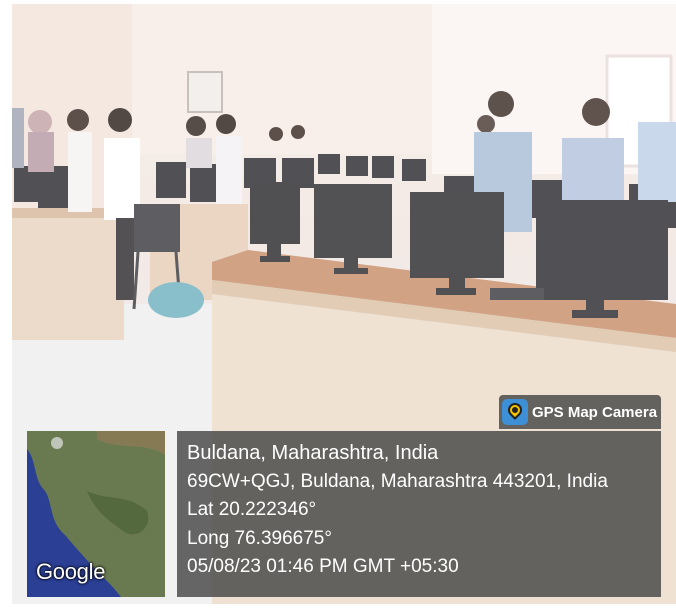  Describe the element at coordinates (57, 443) in the screenshot. I see `map-cloud` at that location.